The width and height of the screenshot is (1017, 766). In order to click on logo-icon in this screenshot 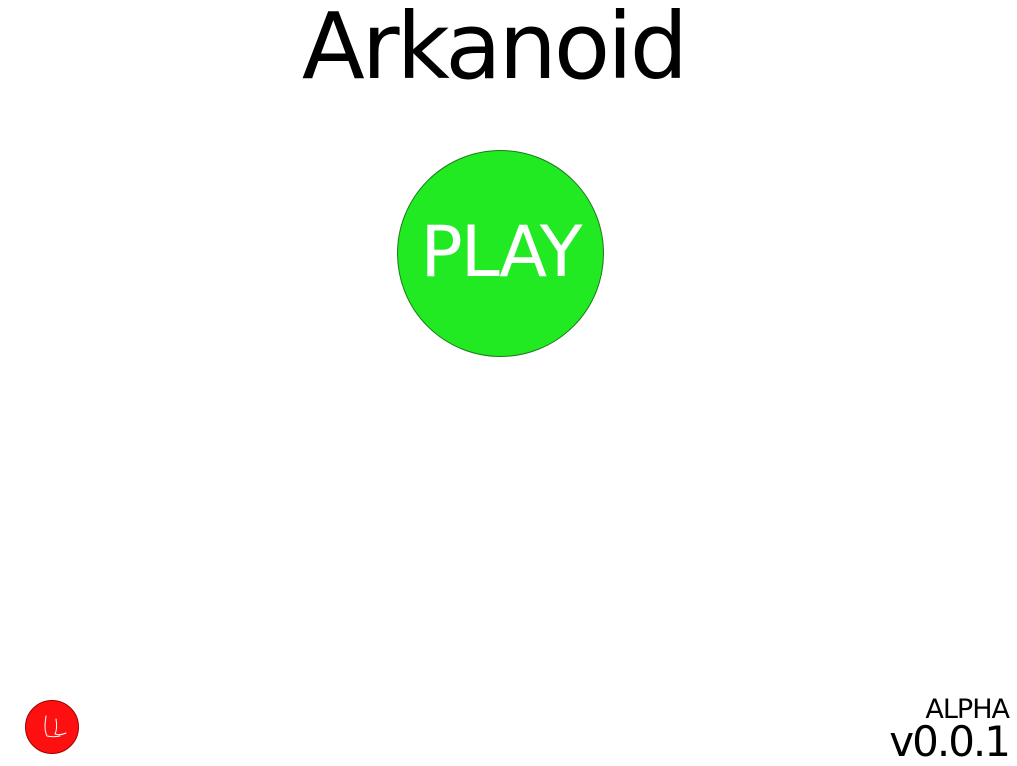, I will do `click(52, 727)`.